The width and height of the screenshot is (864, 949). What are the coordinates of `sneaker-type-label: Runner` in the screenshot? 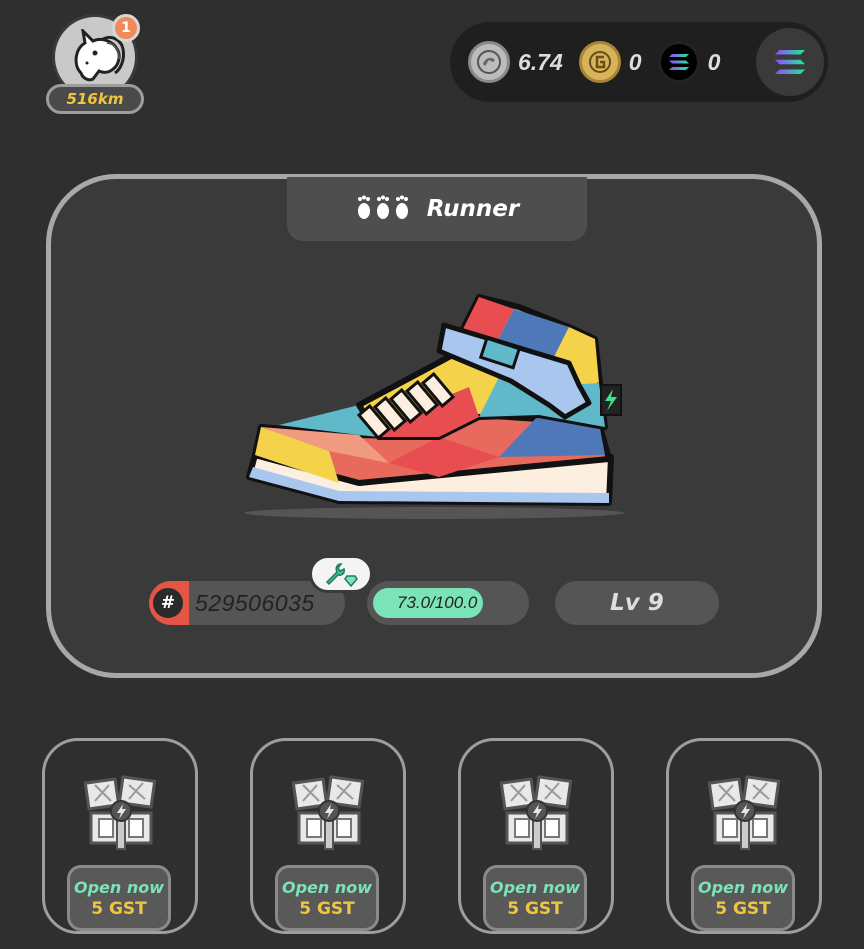 It's located at (473, 209).